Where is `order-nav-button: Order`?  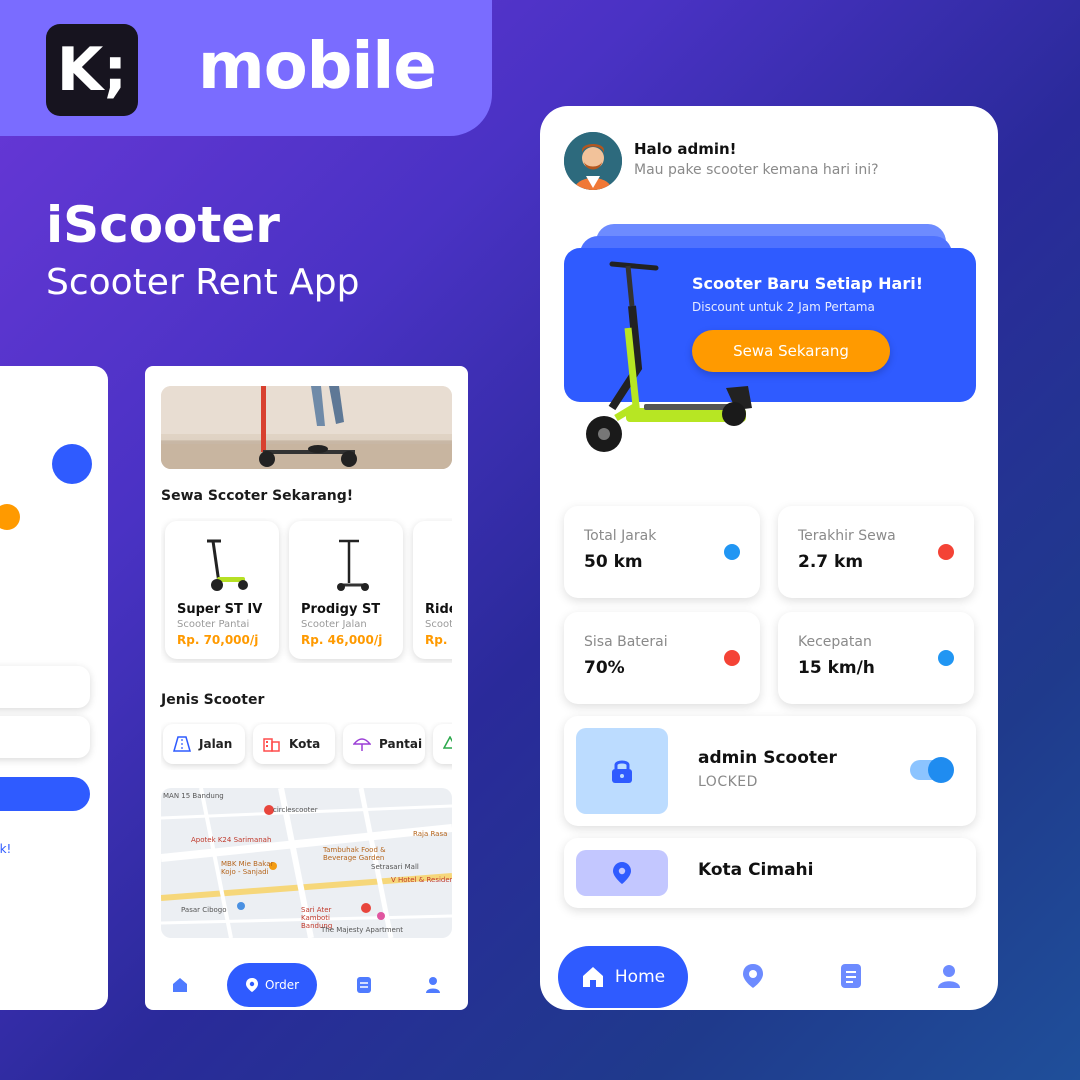 order-nav-button: Order is located at coordinates (272, 985).